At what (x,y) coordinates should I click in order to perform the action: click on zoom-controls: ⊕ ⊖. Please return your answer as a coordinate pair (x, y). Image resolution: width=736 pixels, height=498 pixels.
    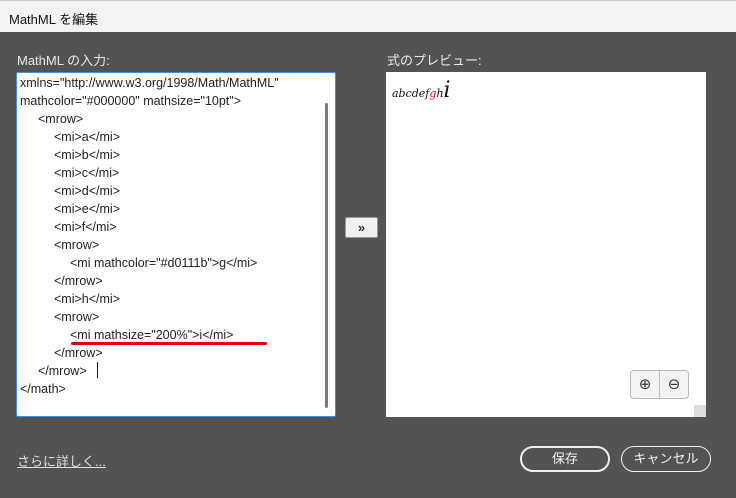
    Looking at the image, I should click on (659, 384).